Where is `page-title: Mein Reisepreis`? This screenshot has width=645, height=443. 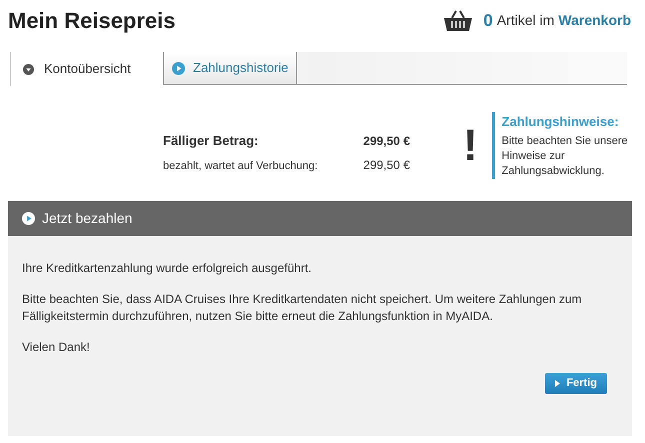
page-title: Mein Reisepreis is located at coordinates (92, 21).